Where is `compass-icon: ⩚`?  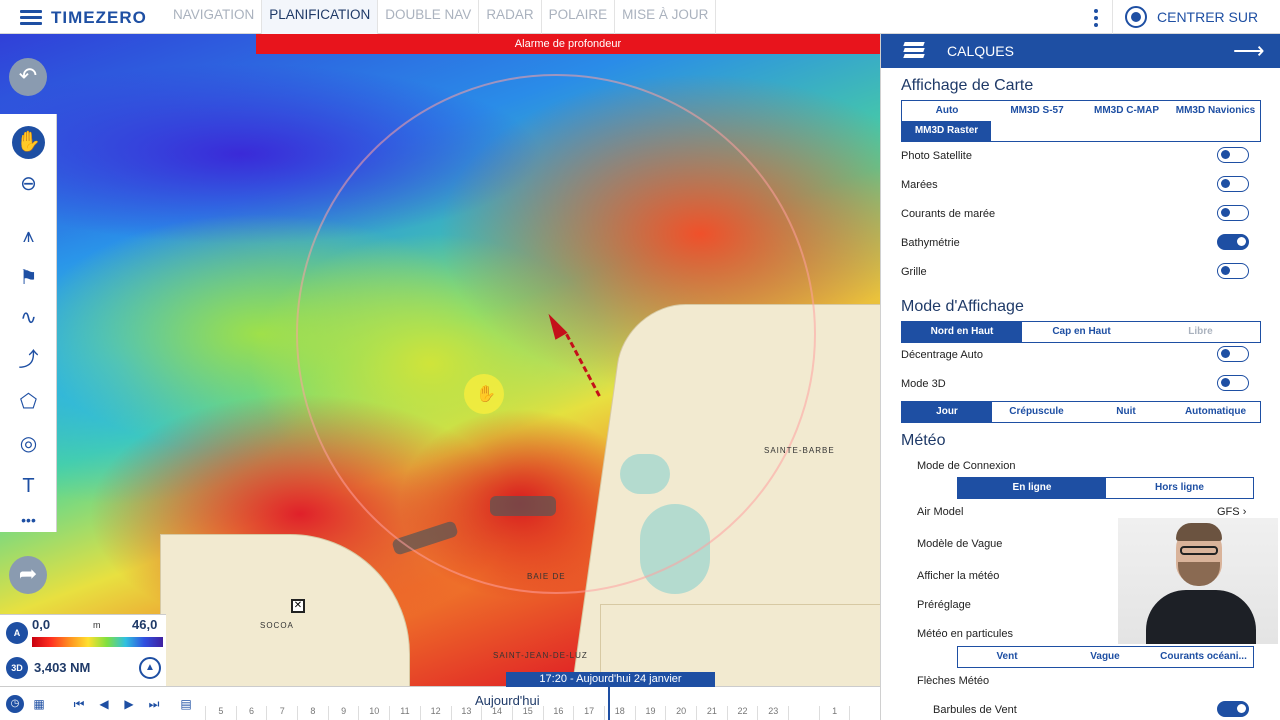
compass-icon: ⩚ is located at coordinates (28, 236).